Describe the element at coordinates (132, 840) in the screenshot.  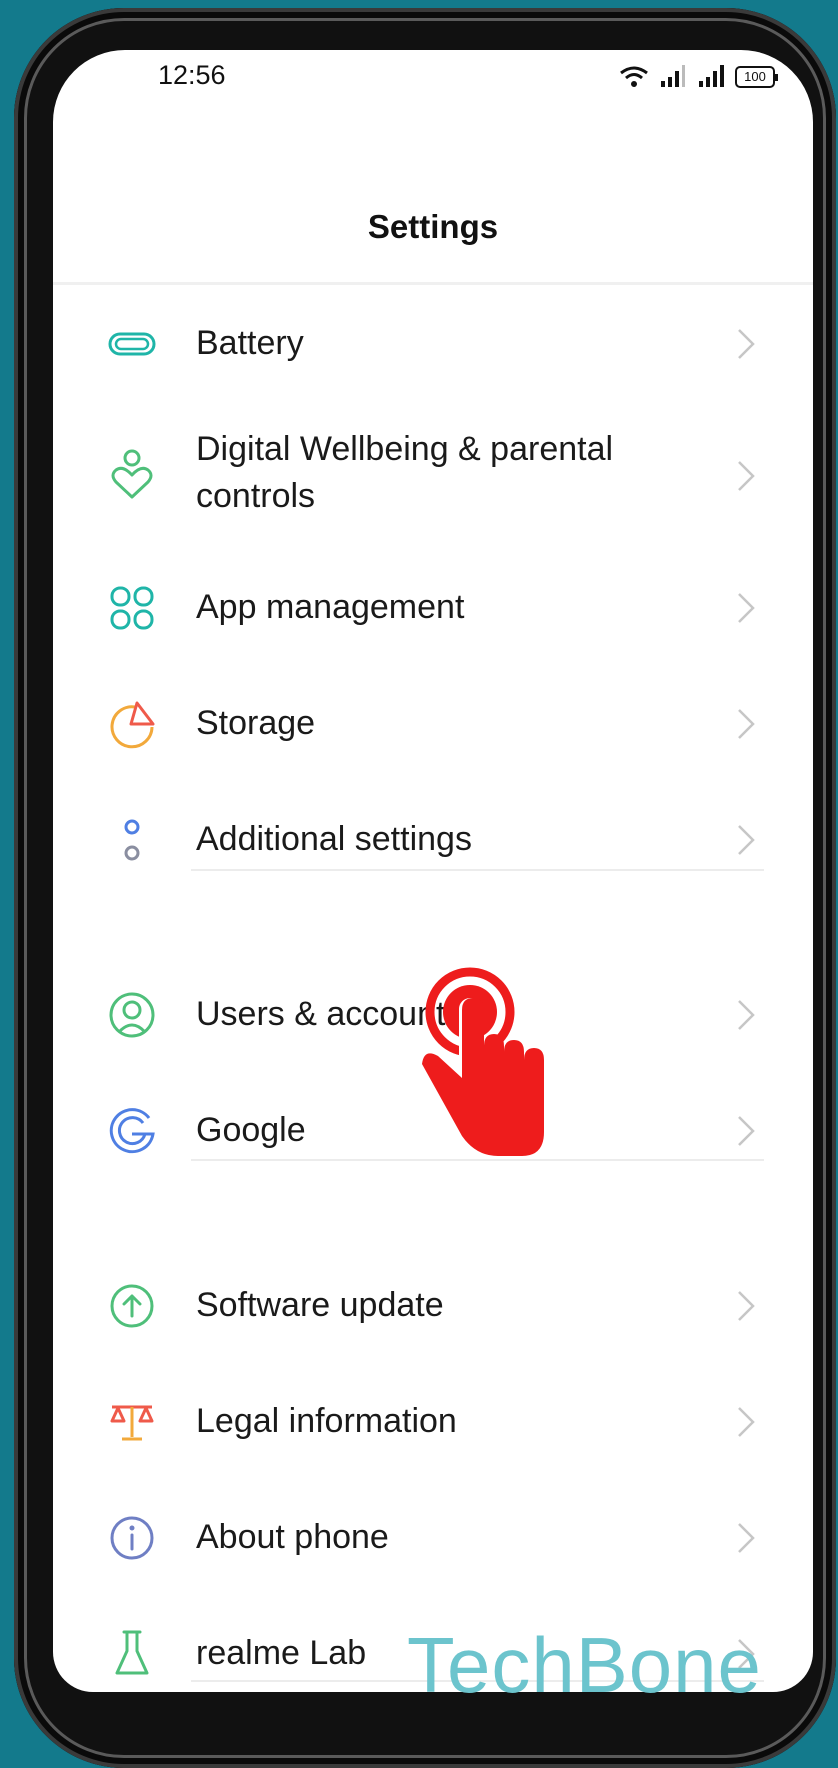
I see `dots-icon` at that location.